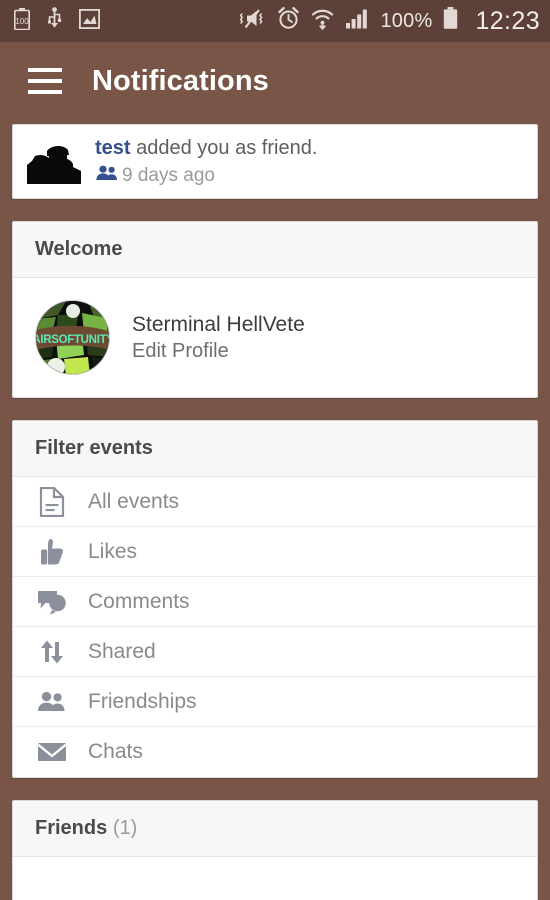 This screenshot has width=550, height=900. What do you see at coordinates (450, 21) in the screenshot?
I see `battery-full-icon` at bounding box center [450, 21].